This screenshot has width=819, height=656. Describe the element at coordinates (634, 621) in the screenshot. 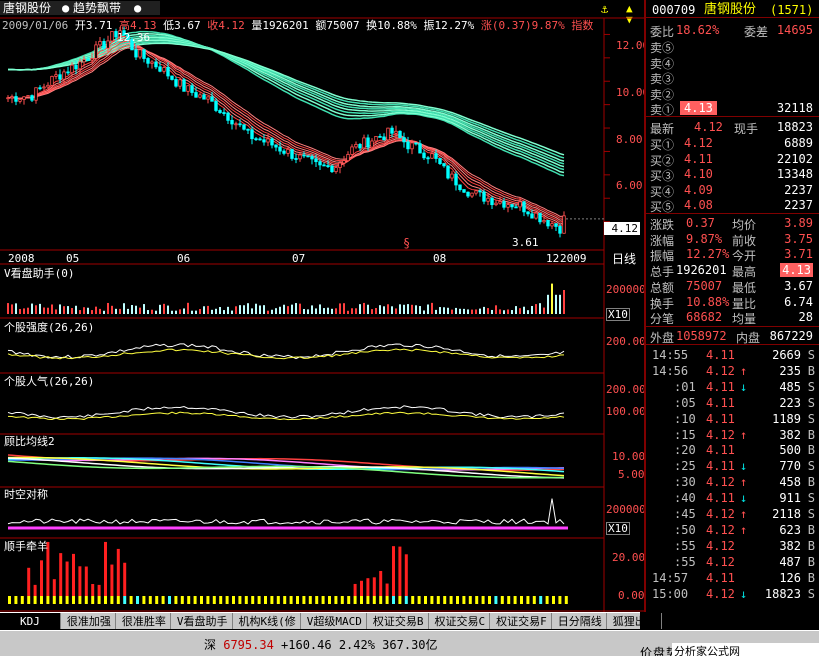

I see `indicator-tab: 狐狸出击` at that location.